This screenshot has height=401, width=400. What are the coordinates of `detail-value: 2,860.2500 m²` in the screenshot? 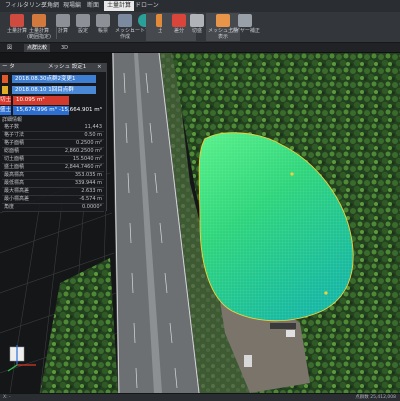 It's located at (83, 151).